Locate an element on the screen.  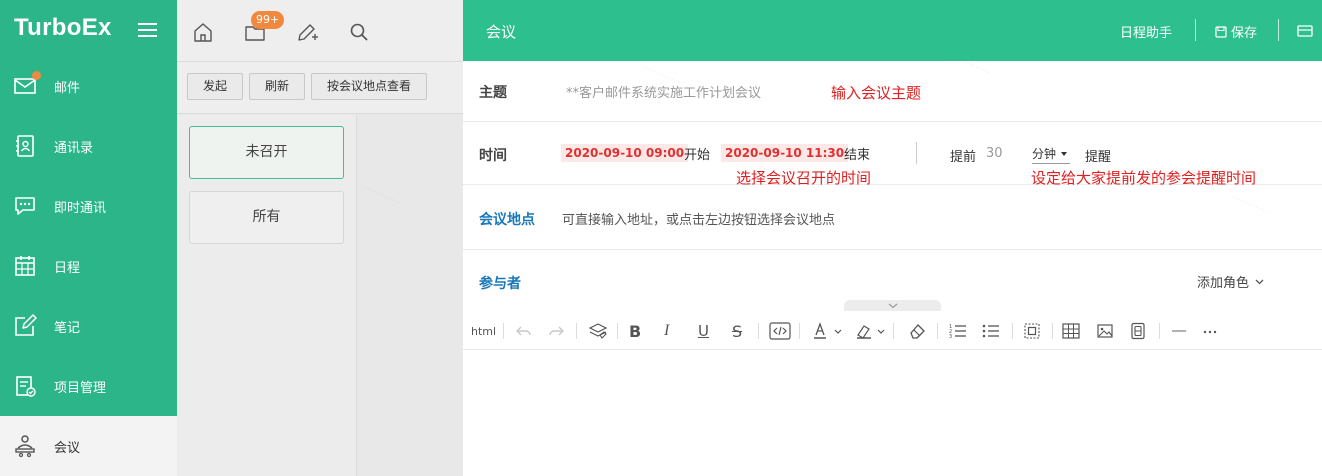
subject-label: 主题 is located at coordinates (493, 93).